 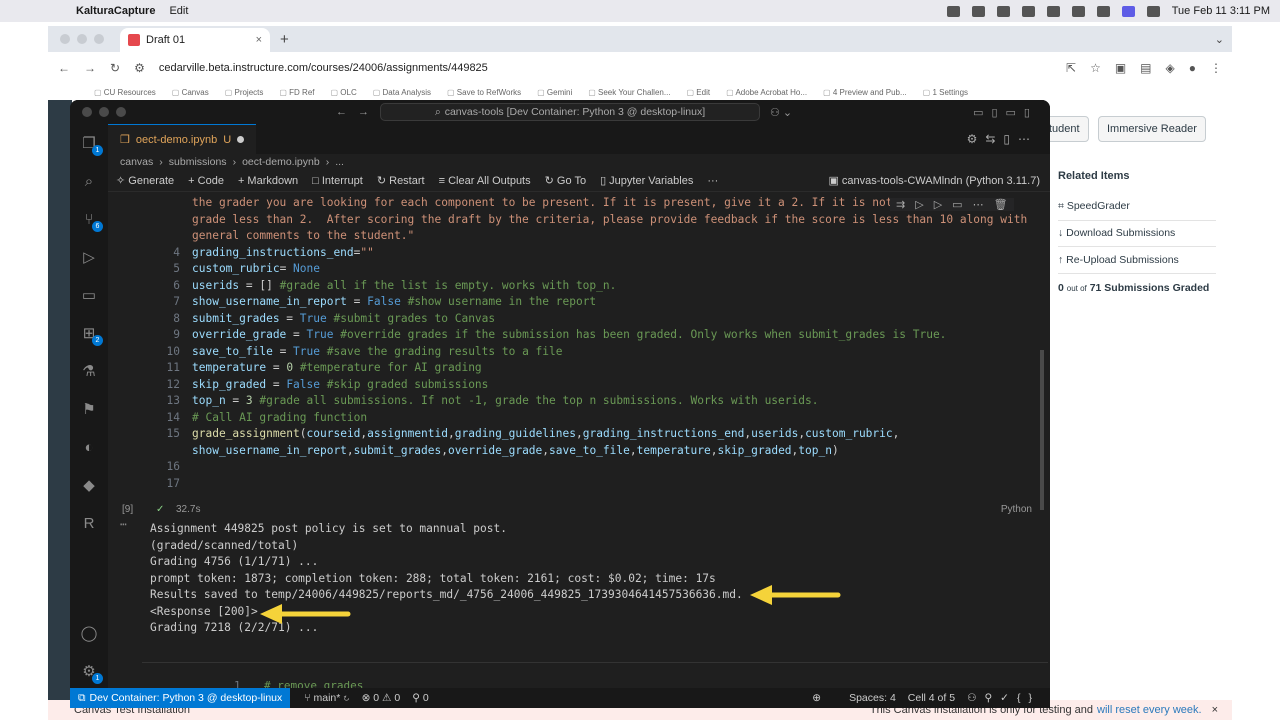 What do you see at coordinates (1001, 204) in the screenshot?
I see `delete-cell-icon: 🗑` at bounding box center [1001, 204].